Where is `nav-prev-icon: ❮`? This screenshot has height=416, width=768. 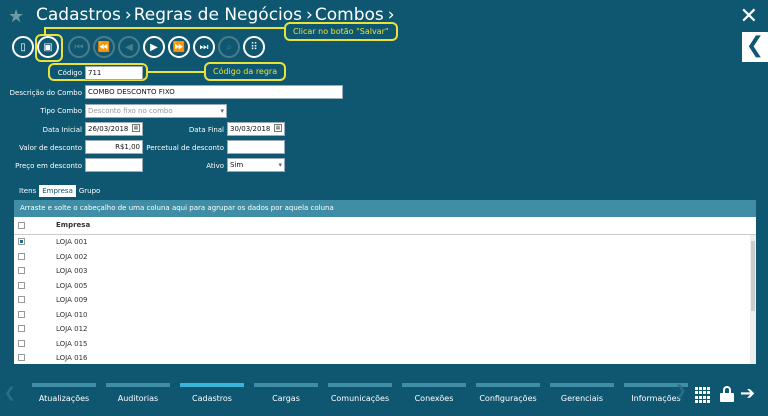 nav-prev-icon: ❮ is located at coordinates (10, 393).